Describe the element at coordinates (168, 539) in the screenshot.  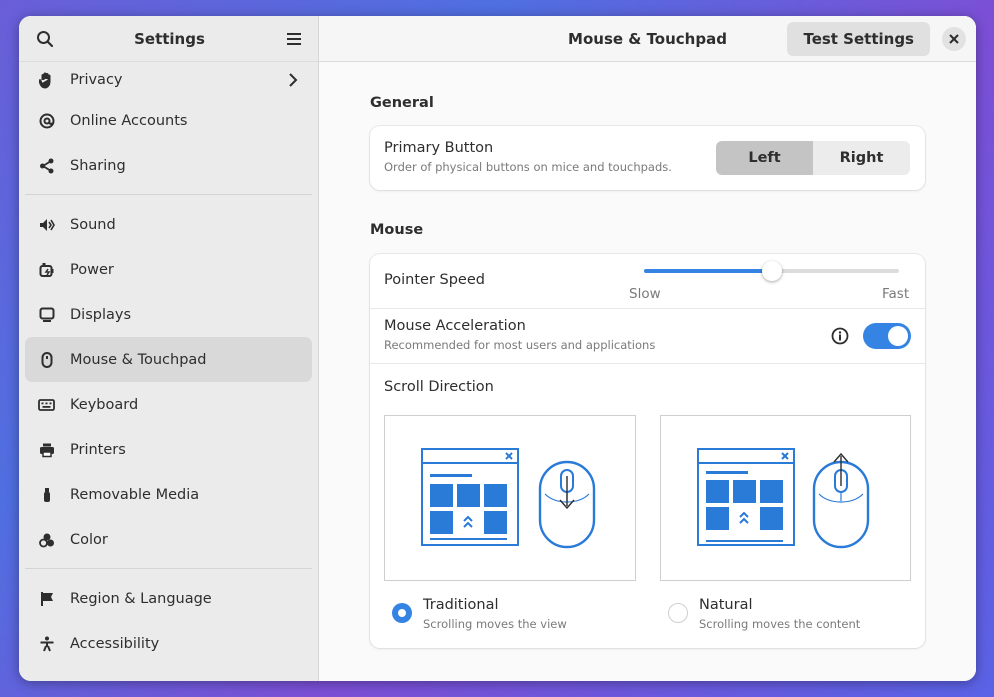
I see `sidebar-item-color: Color` at that location.